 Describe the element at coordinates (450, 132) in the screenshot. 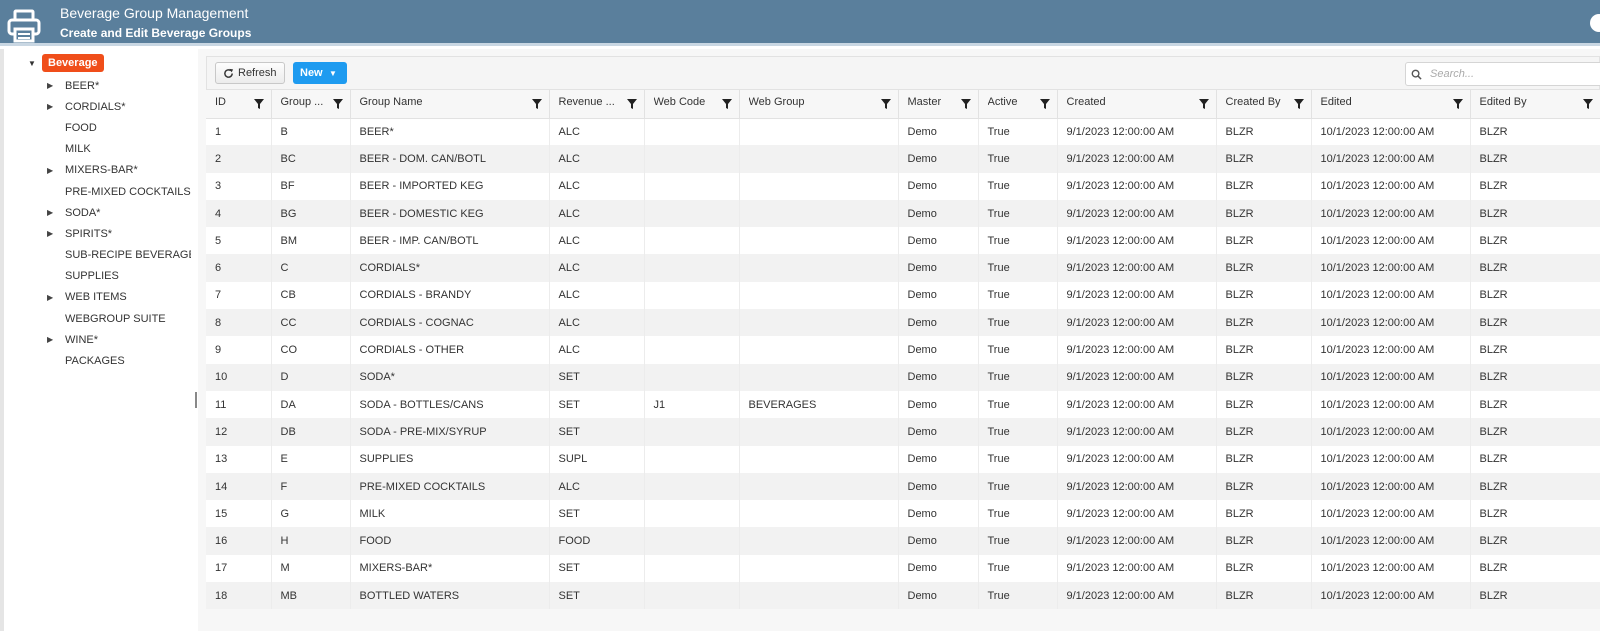

I see `table-cell: BEER*` at that location.